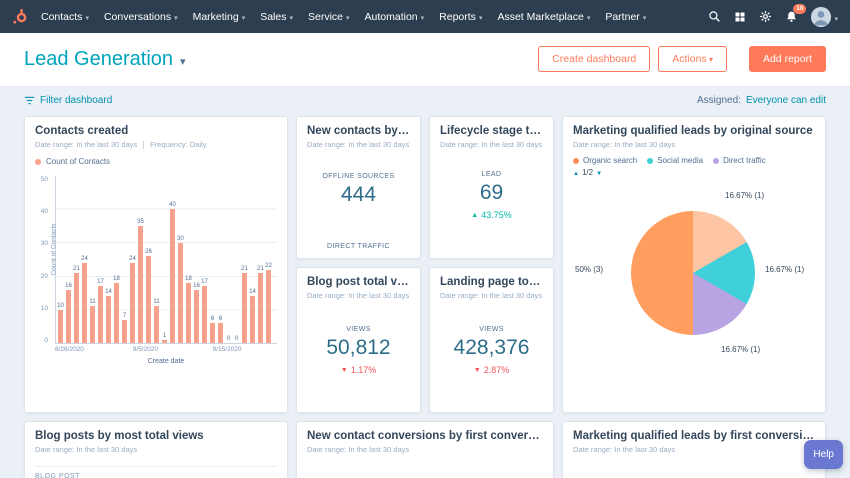  I want to click on delta-up-indicator: 43.75%, so click(491, 215).